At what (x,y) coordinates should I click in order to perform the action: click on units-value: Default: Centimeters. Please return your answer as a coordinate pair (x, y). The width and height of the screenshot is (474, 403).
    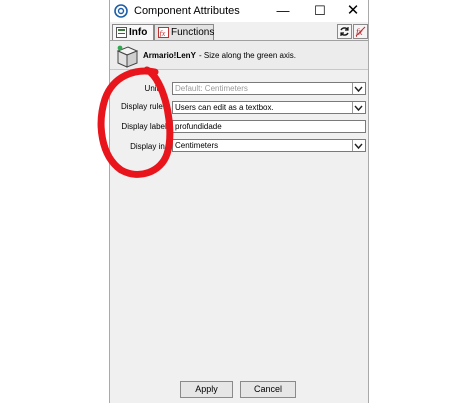
    Looking at the image, I should click on (211, 88).